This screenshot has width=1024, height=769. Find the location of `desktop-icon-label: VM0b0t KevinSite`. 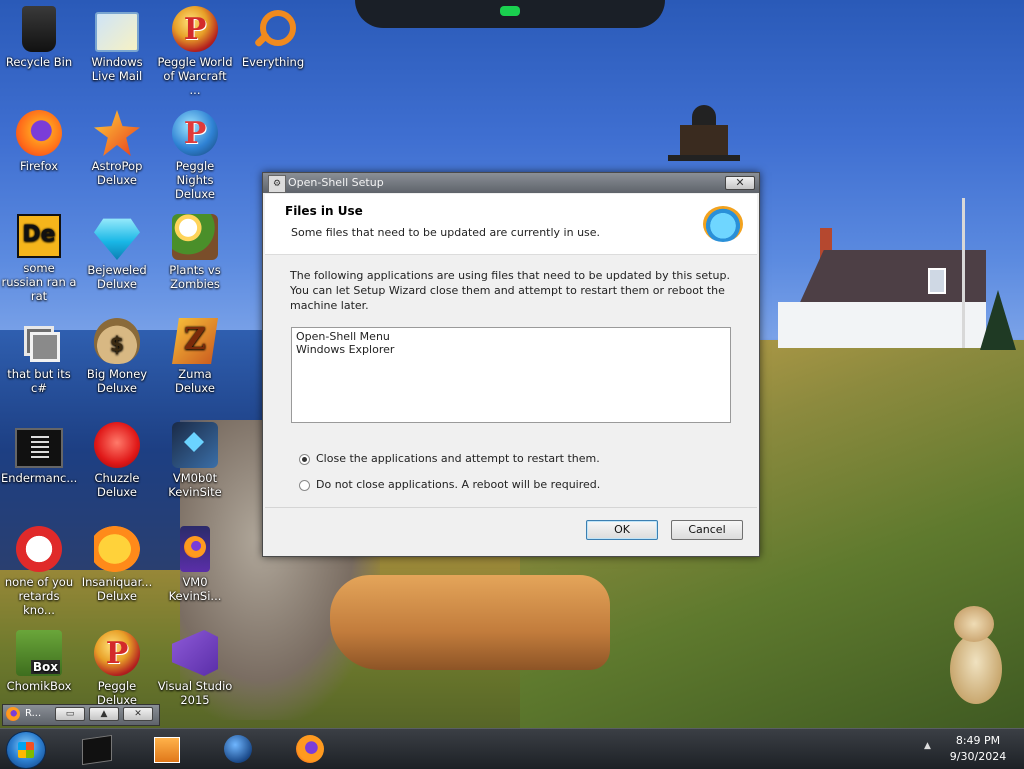

desktop-icon-label: VM0b0t KevinSite is located at coordinates (195, 485).